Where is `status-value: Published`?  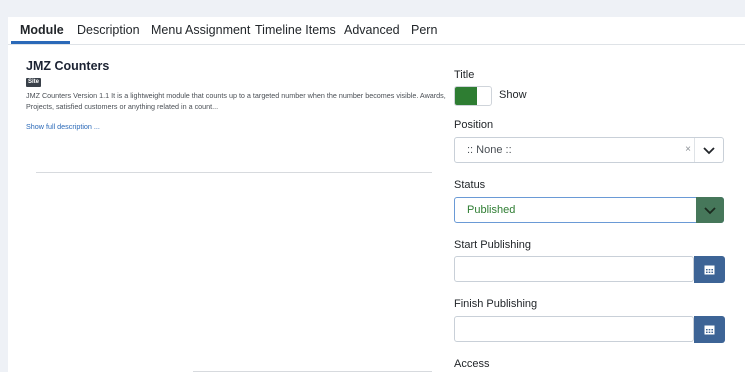
status-value: Published is located at coordinates (491, 210).